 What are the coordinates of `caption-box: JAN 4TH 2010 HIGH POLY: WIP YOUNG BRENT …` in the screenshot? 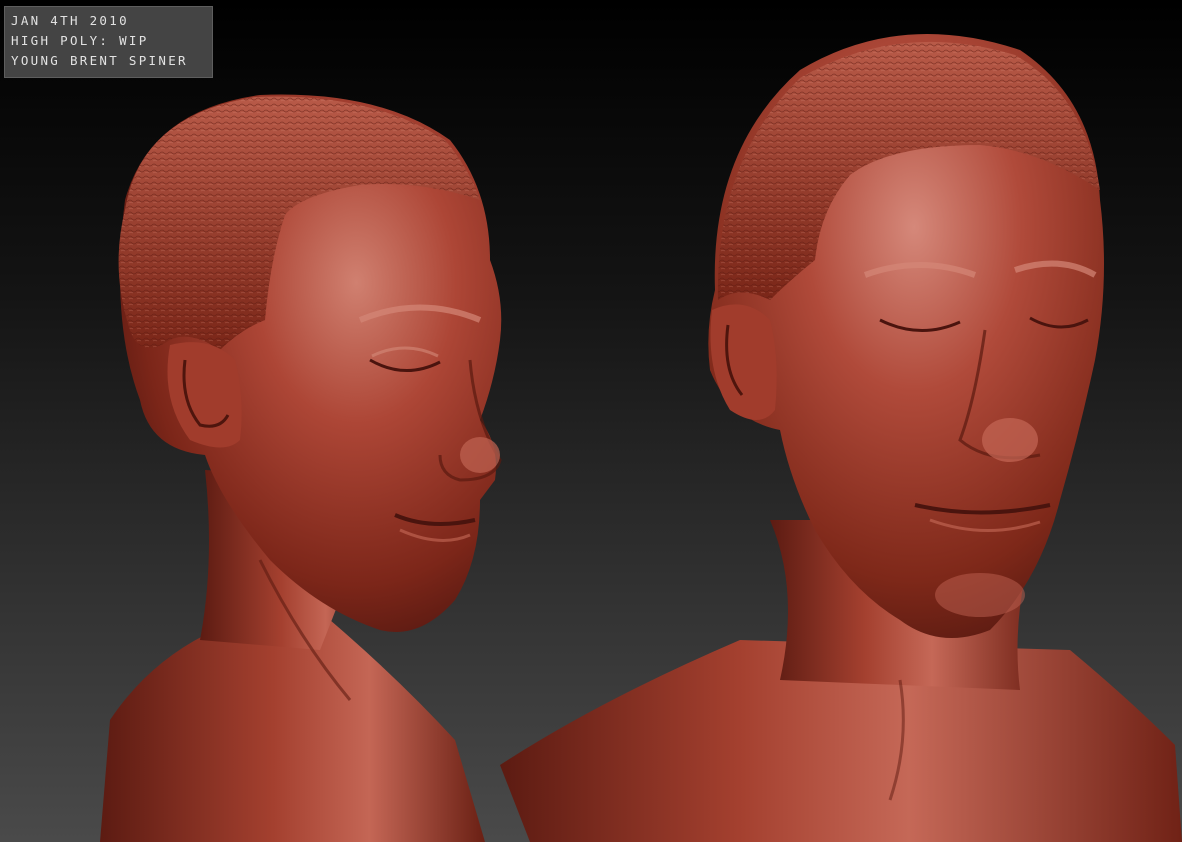 It's located at (108, 42).